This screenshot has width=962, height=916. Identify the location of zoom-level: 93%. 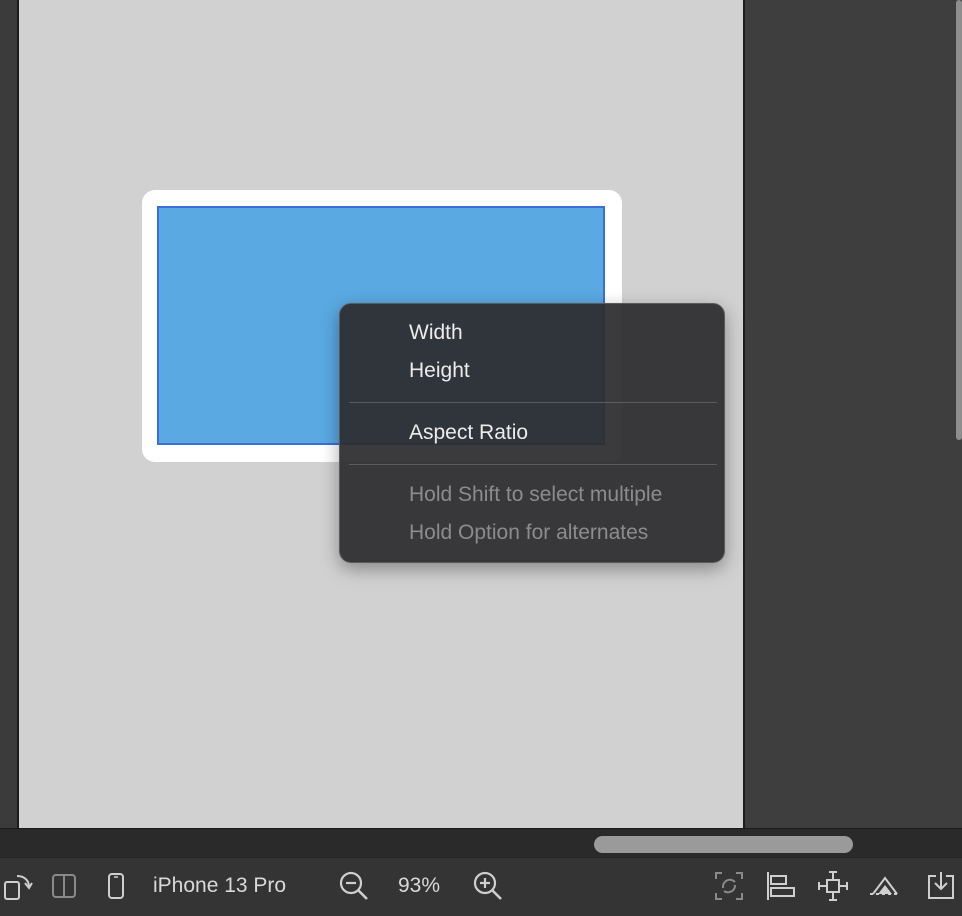
(419, 885).